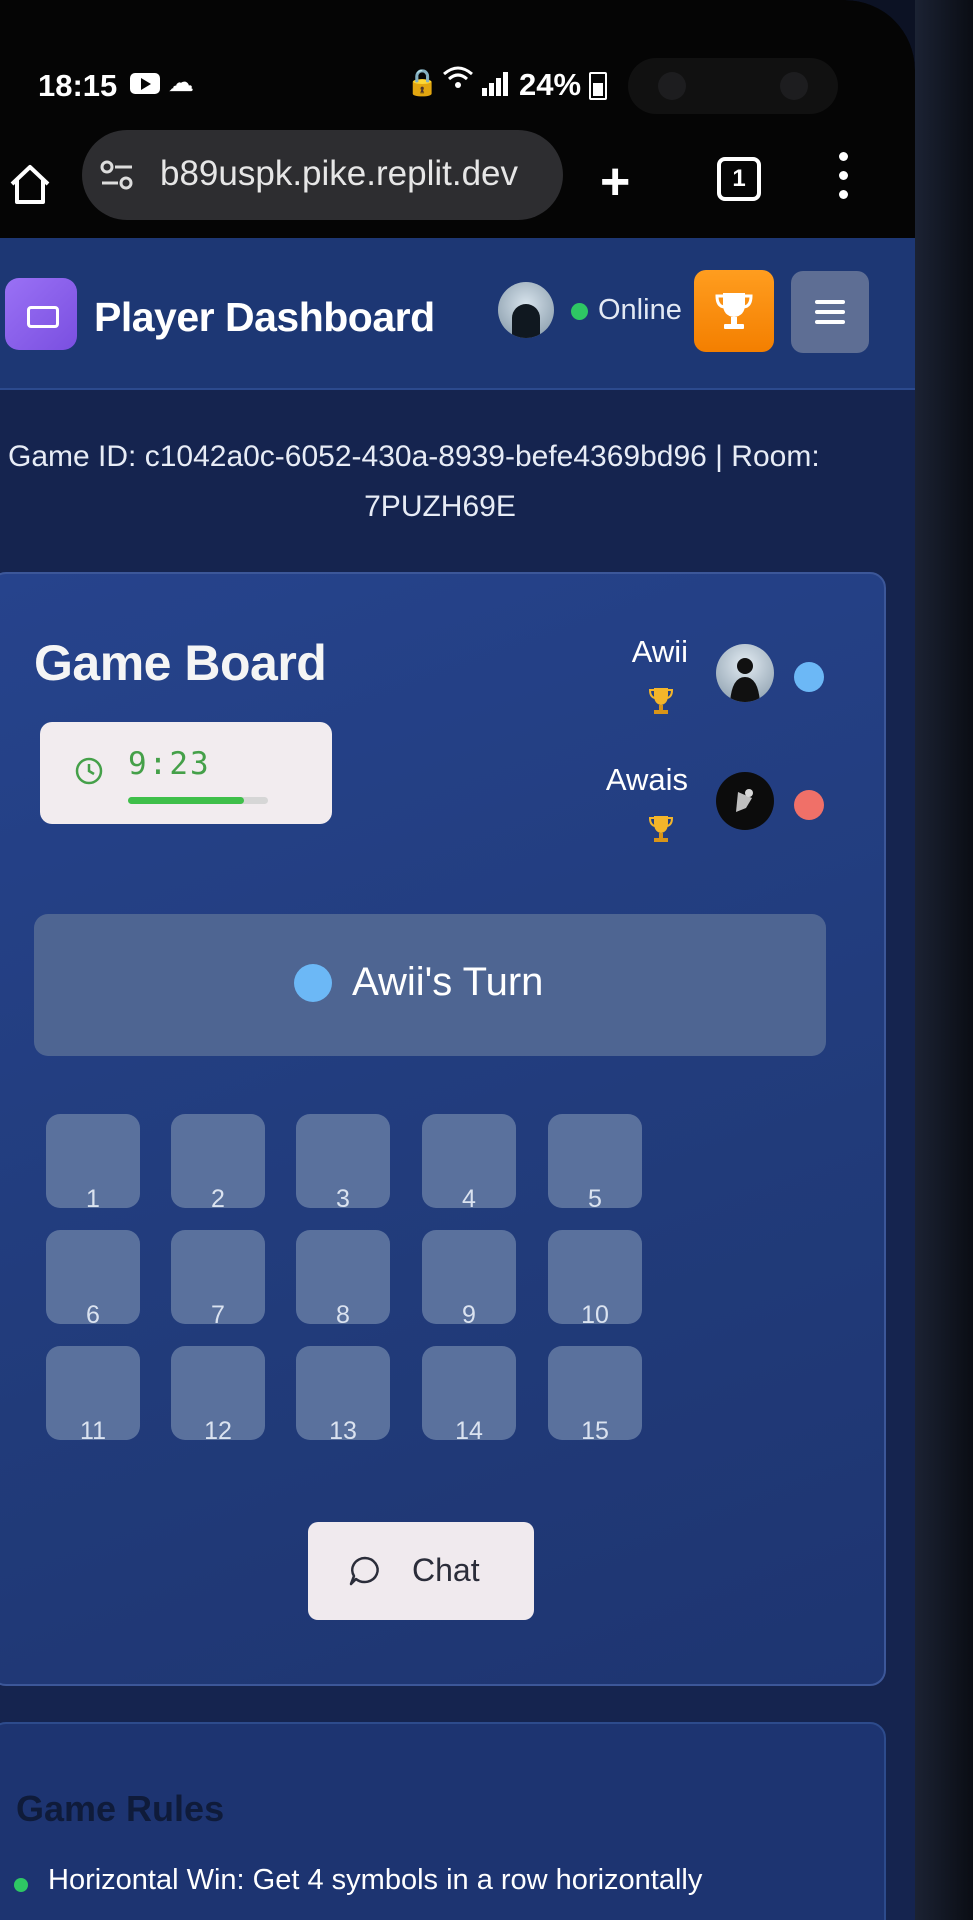  Describe the element at coordinates (186, 800) in the screenshot. I see `timer-progress-fill` at that location.